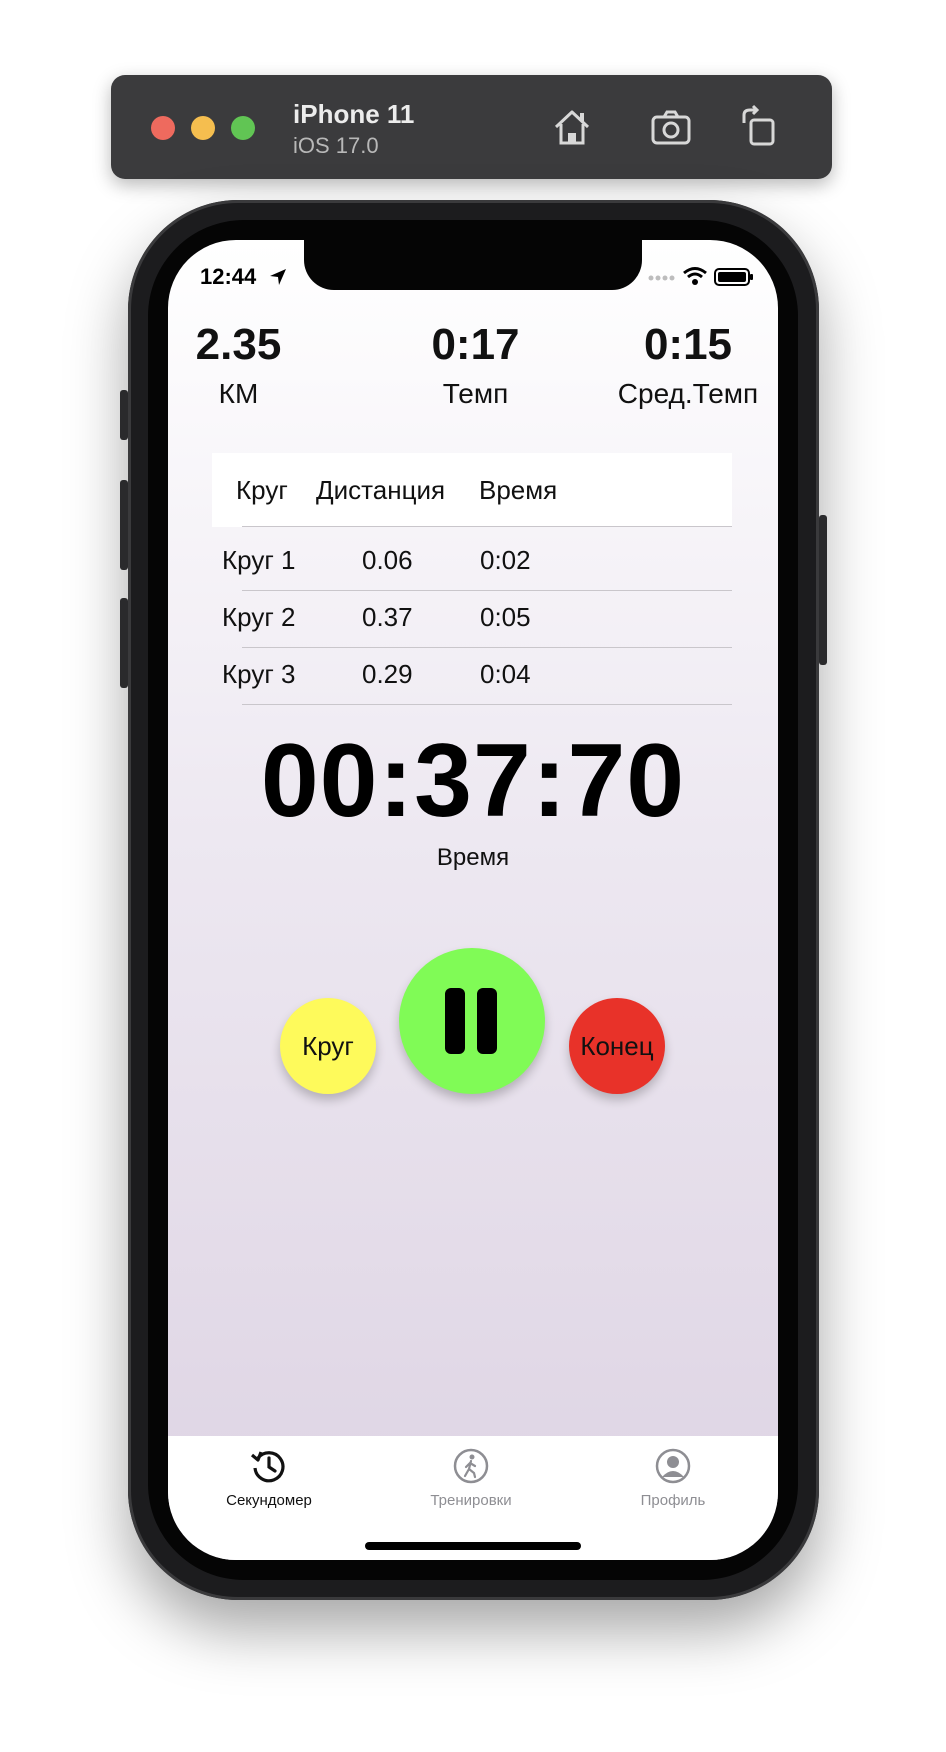  Describe the element at coordinates (487, 1021) in the screenshot. I see `pause-icon-right-bar` at that location.